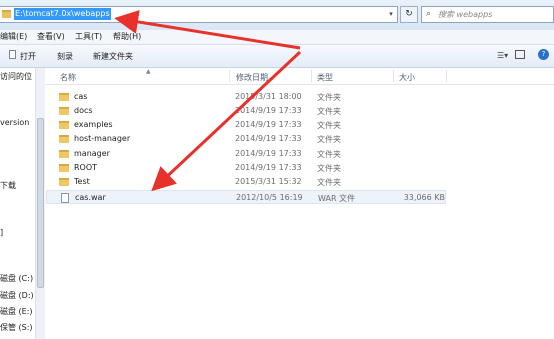  Describe the element at coordinates (300, 76) in the screenshot. I see `column-header: ▲ 名称 修改日期 类型 大小` at that location.